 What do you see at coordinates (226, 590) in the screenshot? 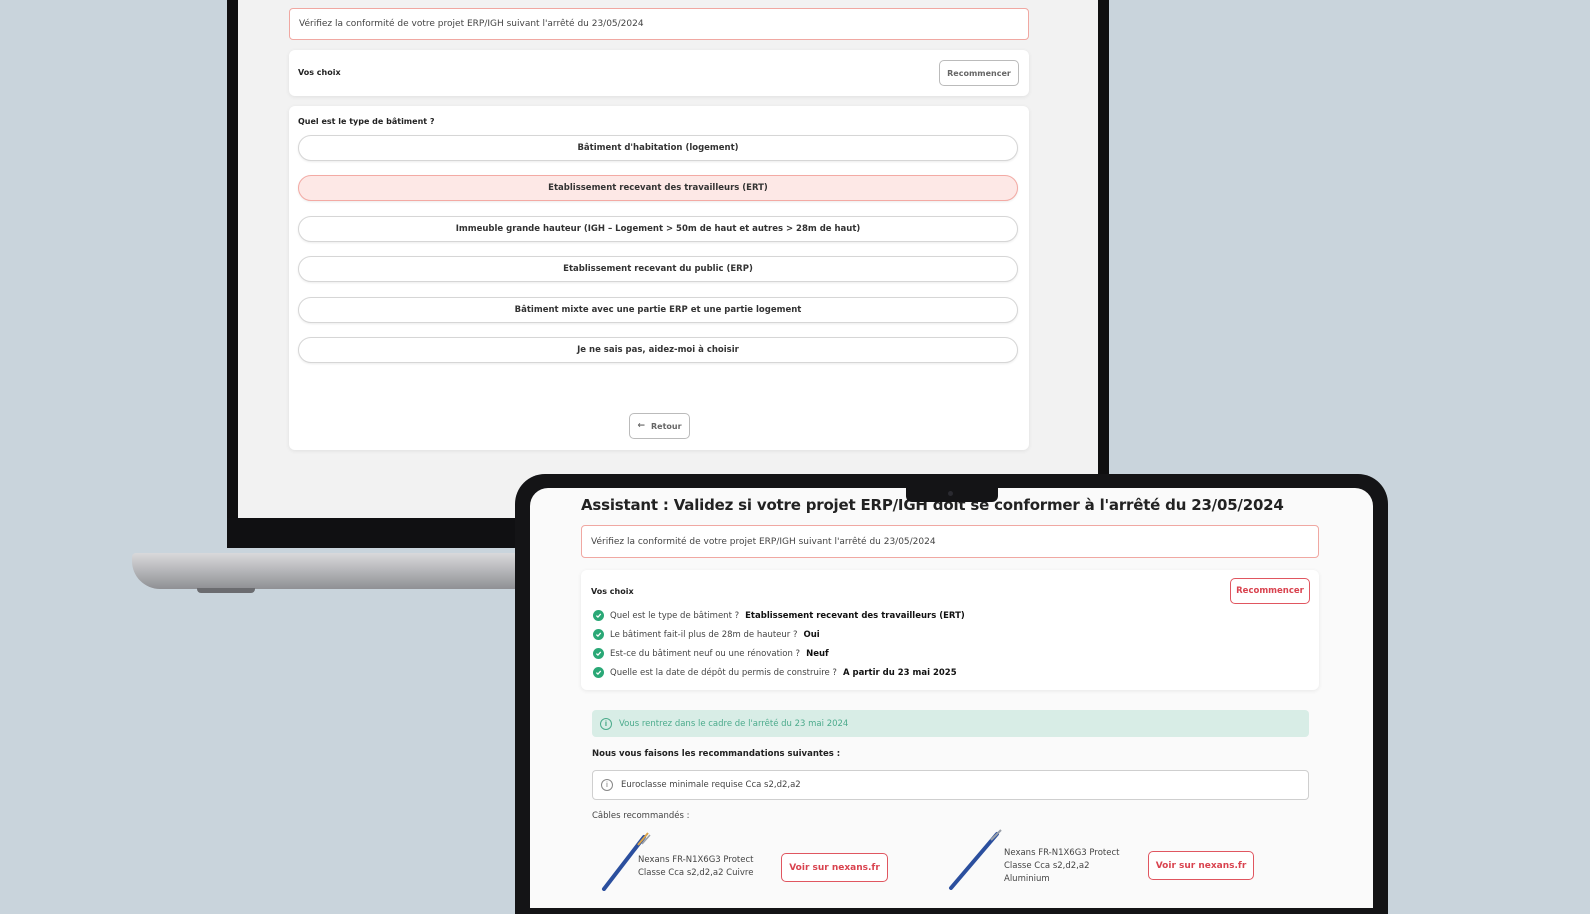
I see `laptop-foot` at bounding box center [226, 590].